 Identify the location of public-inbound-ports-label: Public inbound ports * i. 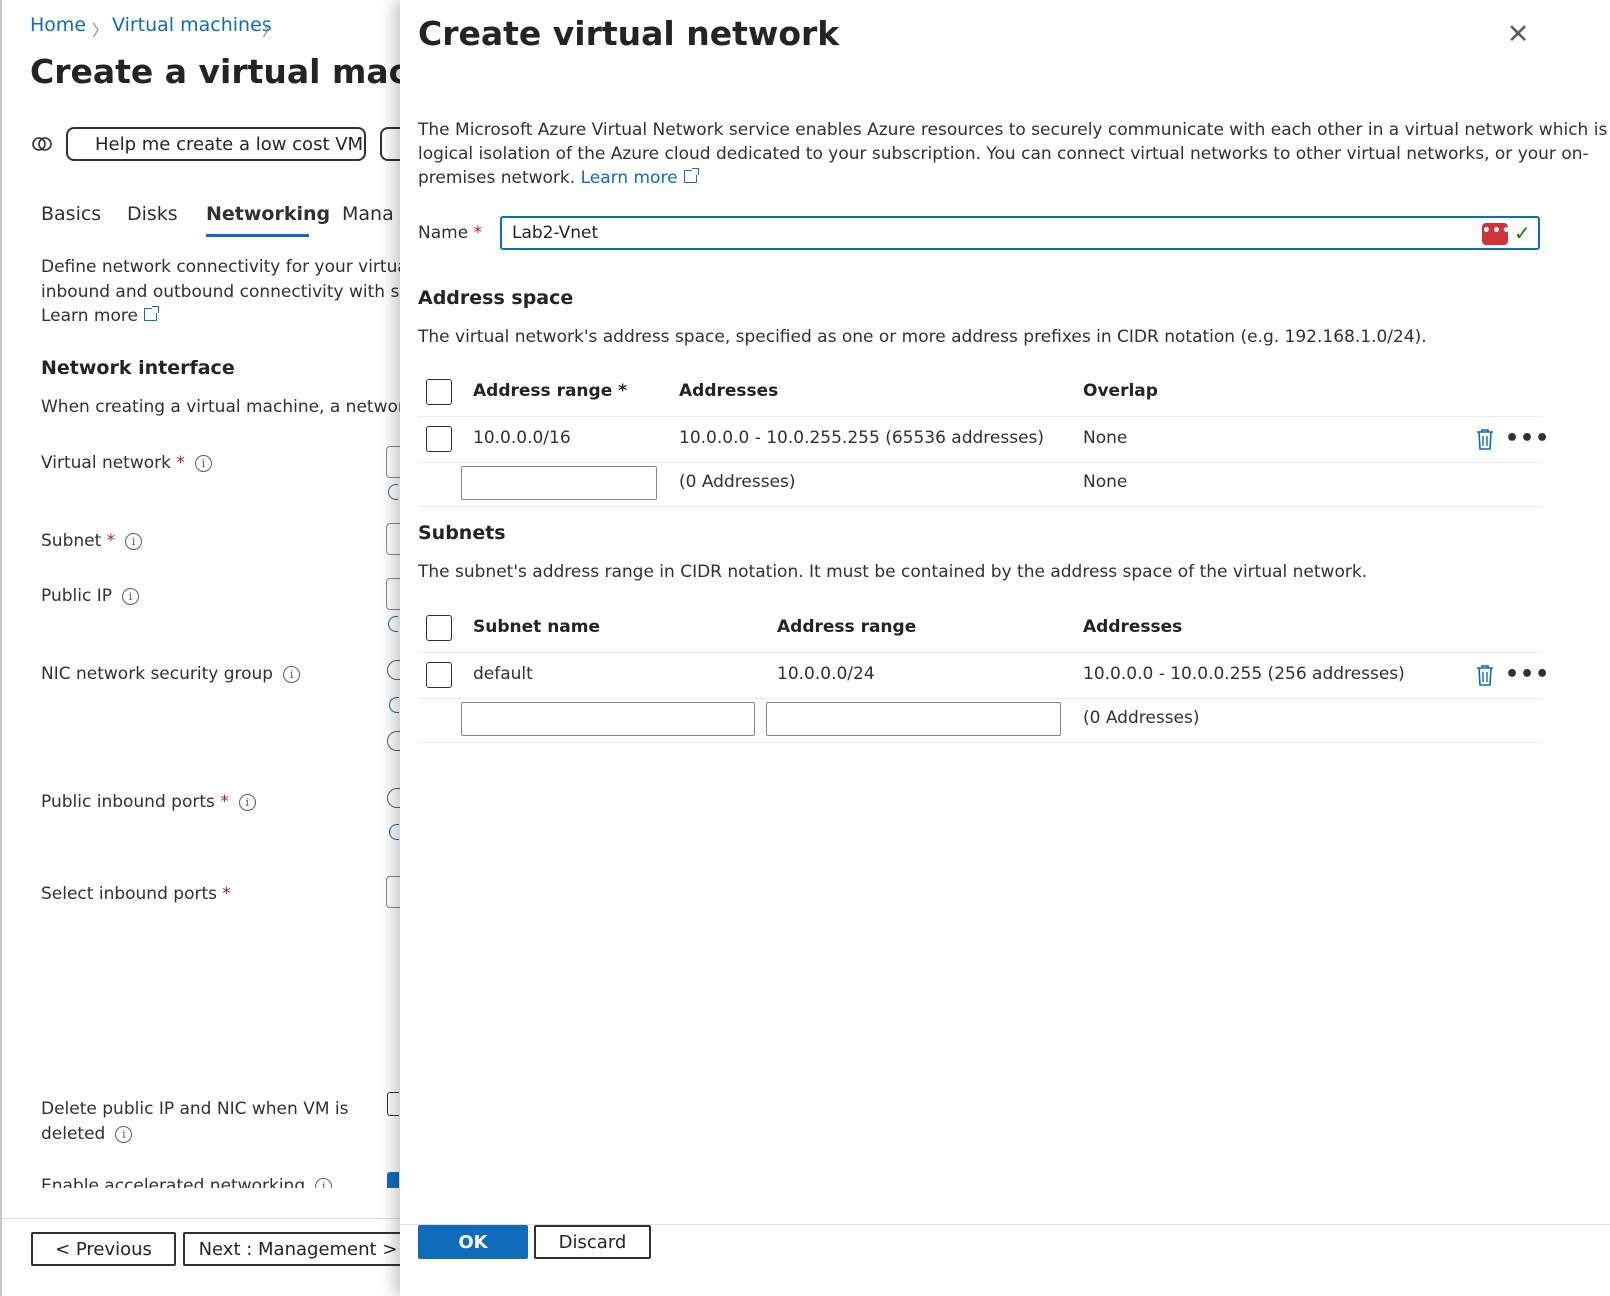
(148, 802).